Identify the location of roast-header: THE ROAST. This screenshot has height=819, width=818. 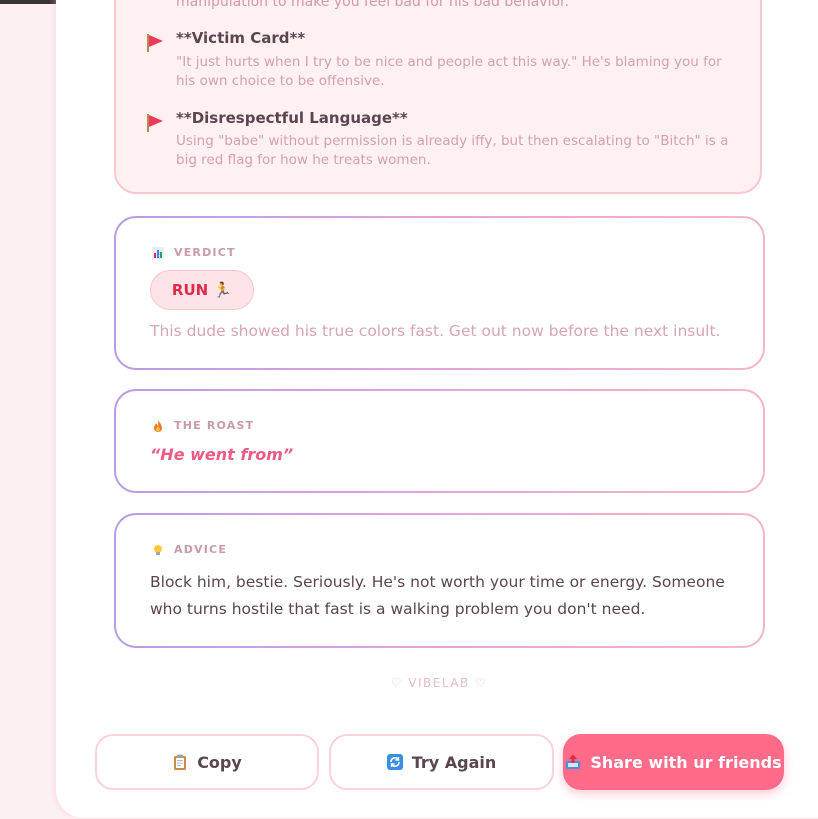
(203, 425).